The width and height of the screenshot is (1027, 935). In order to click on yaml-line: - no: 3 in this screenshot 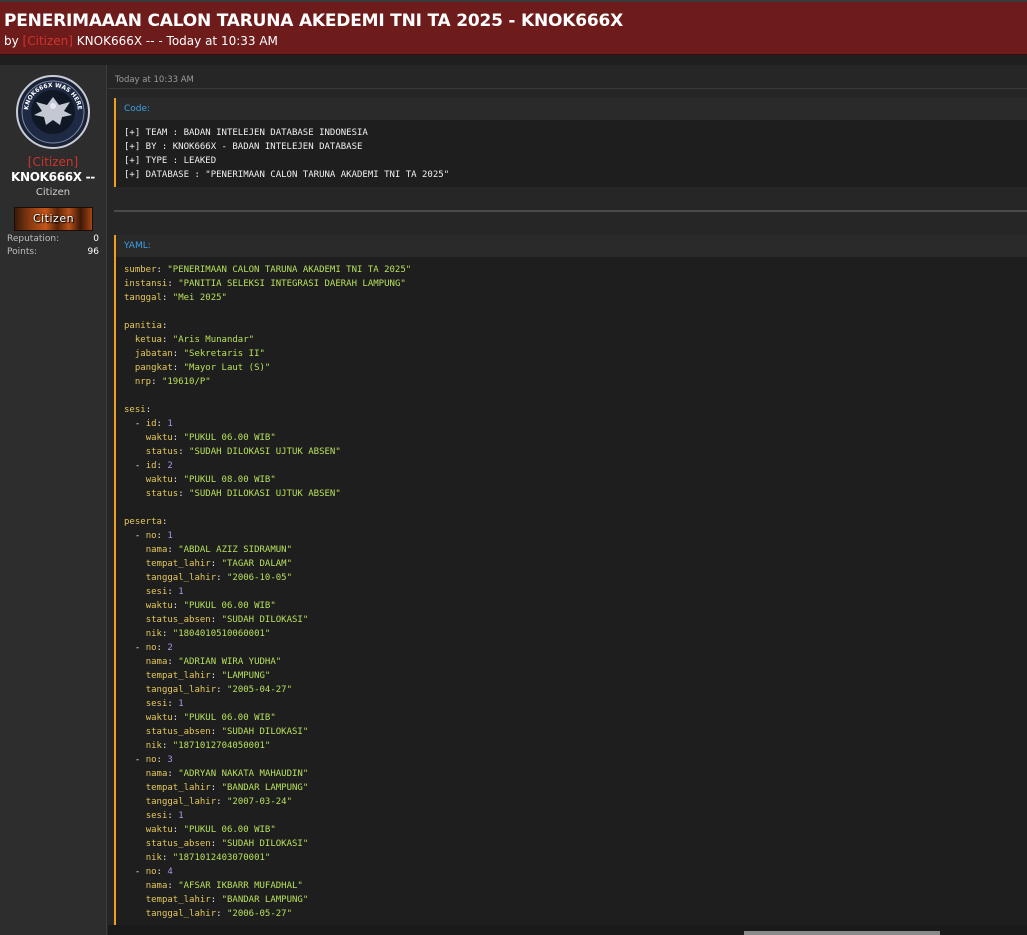, I will do `click(267, 760)`.